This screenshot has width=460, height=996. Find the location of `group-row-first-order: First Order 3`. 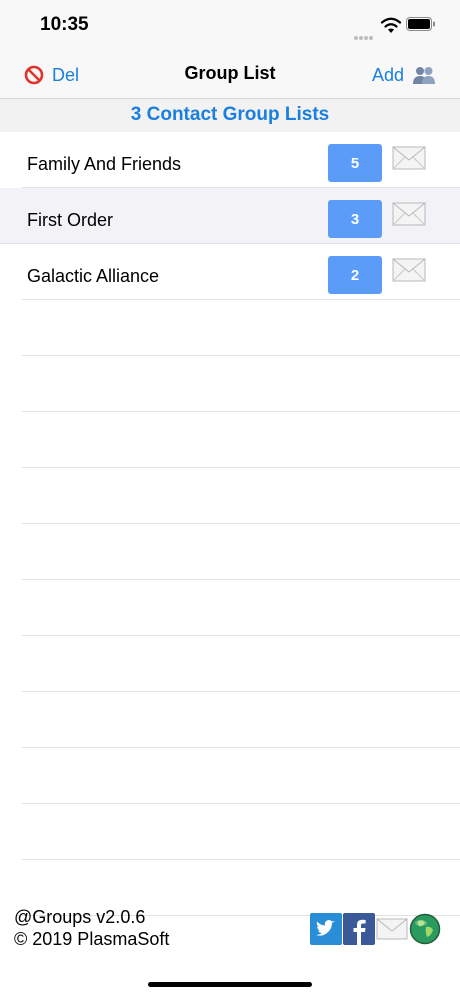

group-row-first-order: First Order 3 is located at coordinates (230, 216).